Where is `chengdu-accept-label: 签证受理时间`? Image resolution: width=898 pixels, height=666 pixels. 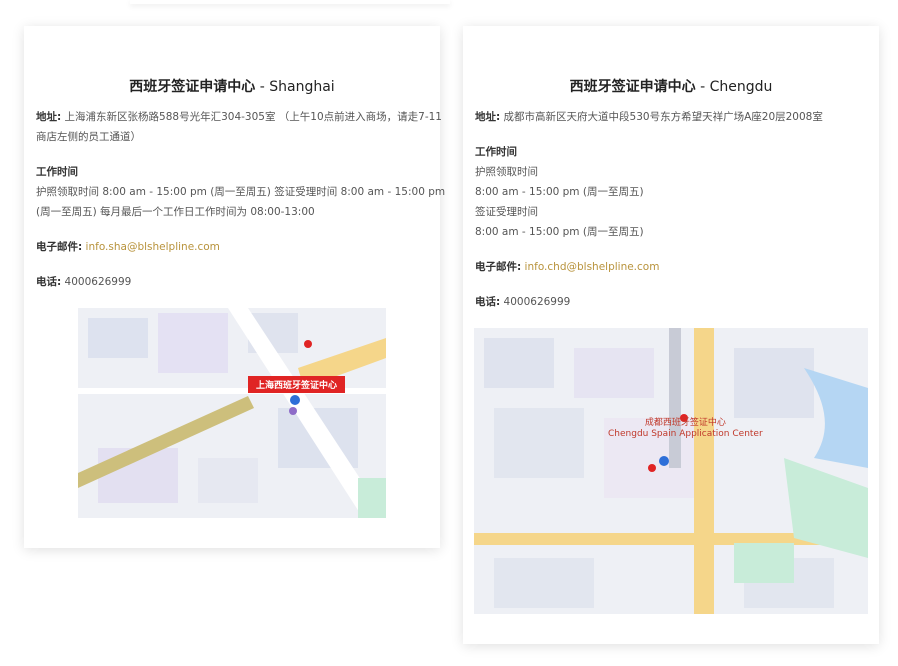
chengdu-accept-label: 签证受理时间 is located at coordinates (506, 212).